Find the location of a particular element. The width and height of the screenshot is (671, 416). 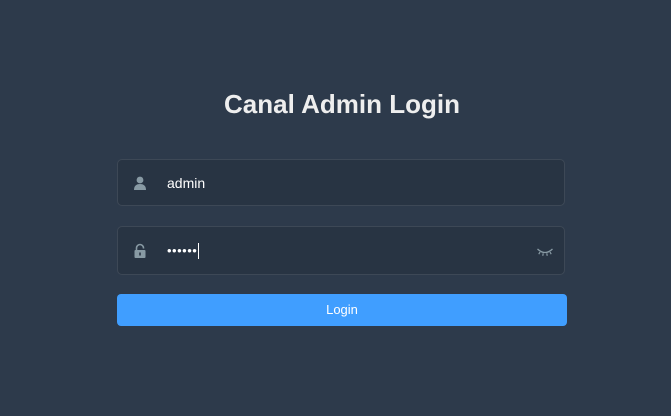

eye-closed-icon is located at coordinates (545, 251).